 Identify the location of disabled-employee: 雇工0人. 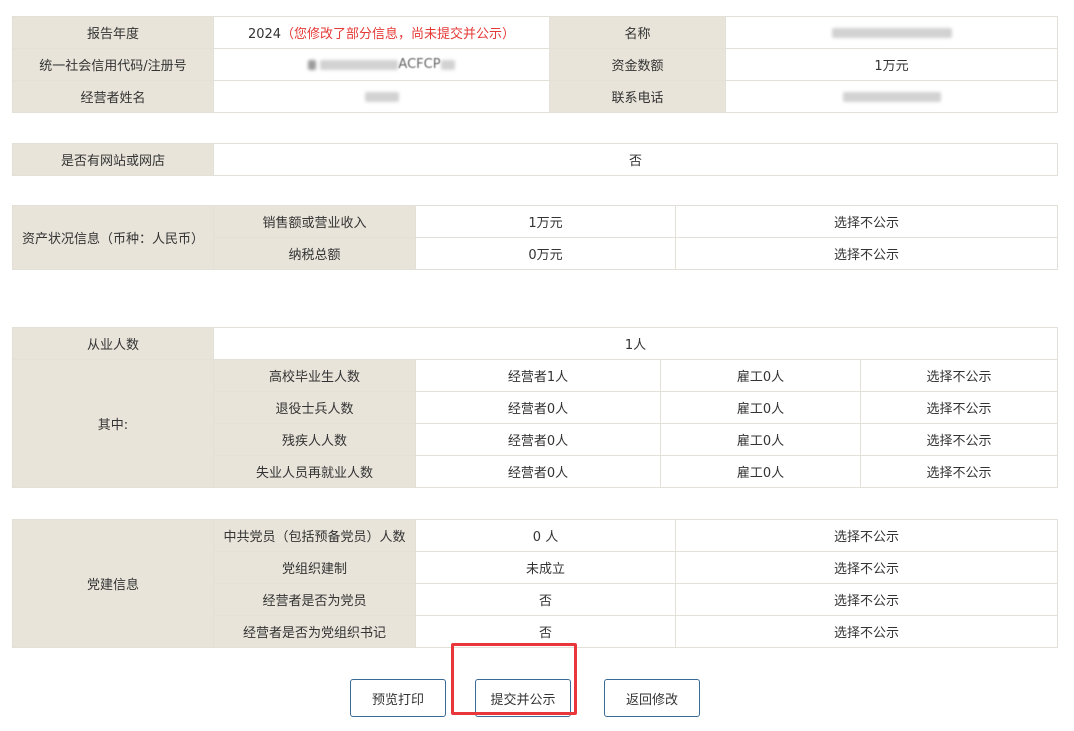
(760, 439).